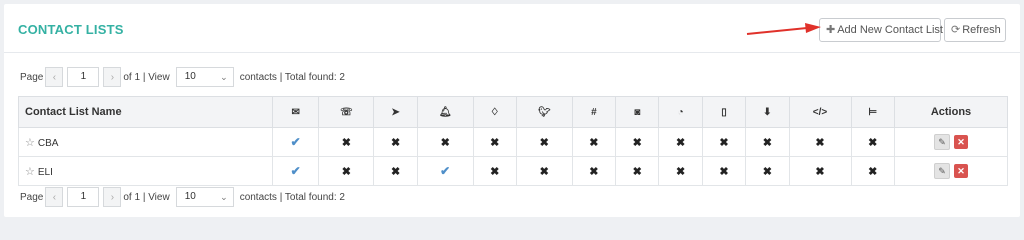 The height and width of the screenshot is (240, 1024). I want to click on twitter-icon: 🐦︎, so click(544, 112).